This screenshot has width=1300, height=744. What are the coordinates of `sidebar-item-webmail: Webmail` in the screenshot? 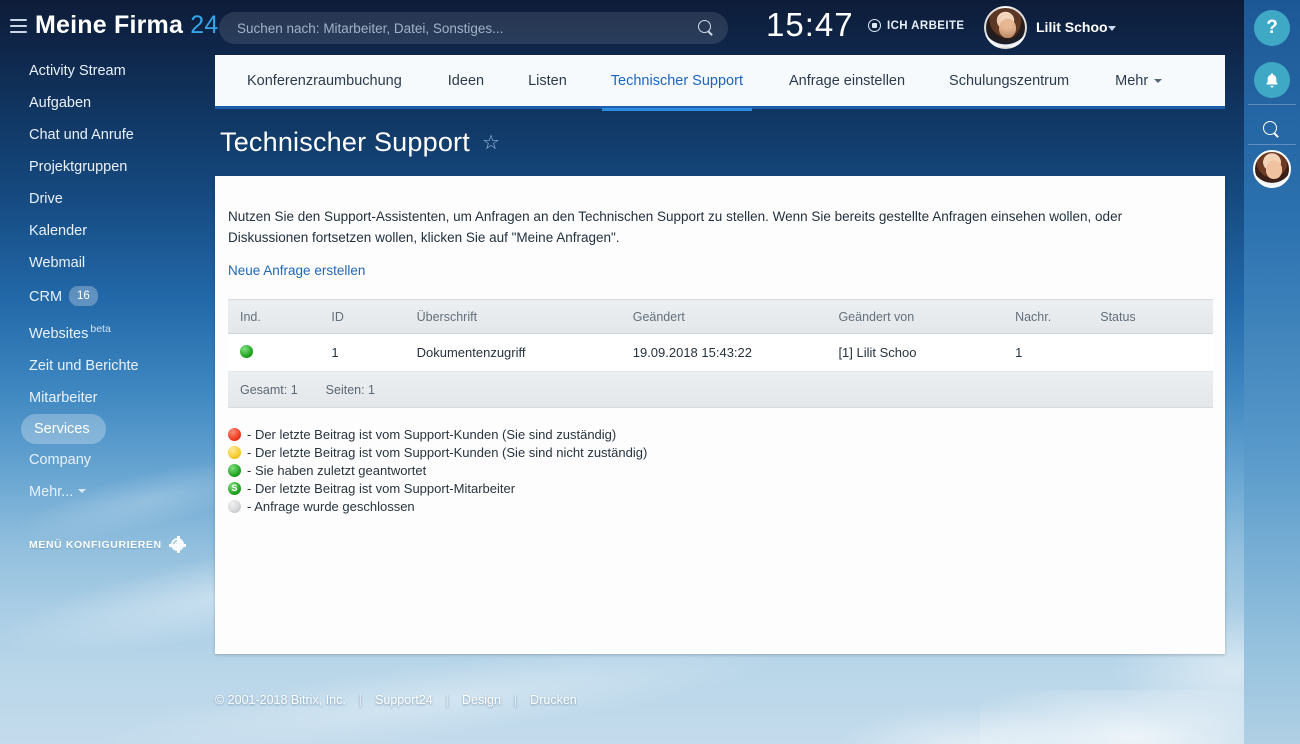 It's located at (107, 263).